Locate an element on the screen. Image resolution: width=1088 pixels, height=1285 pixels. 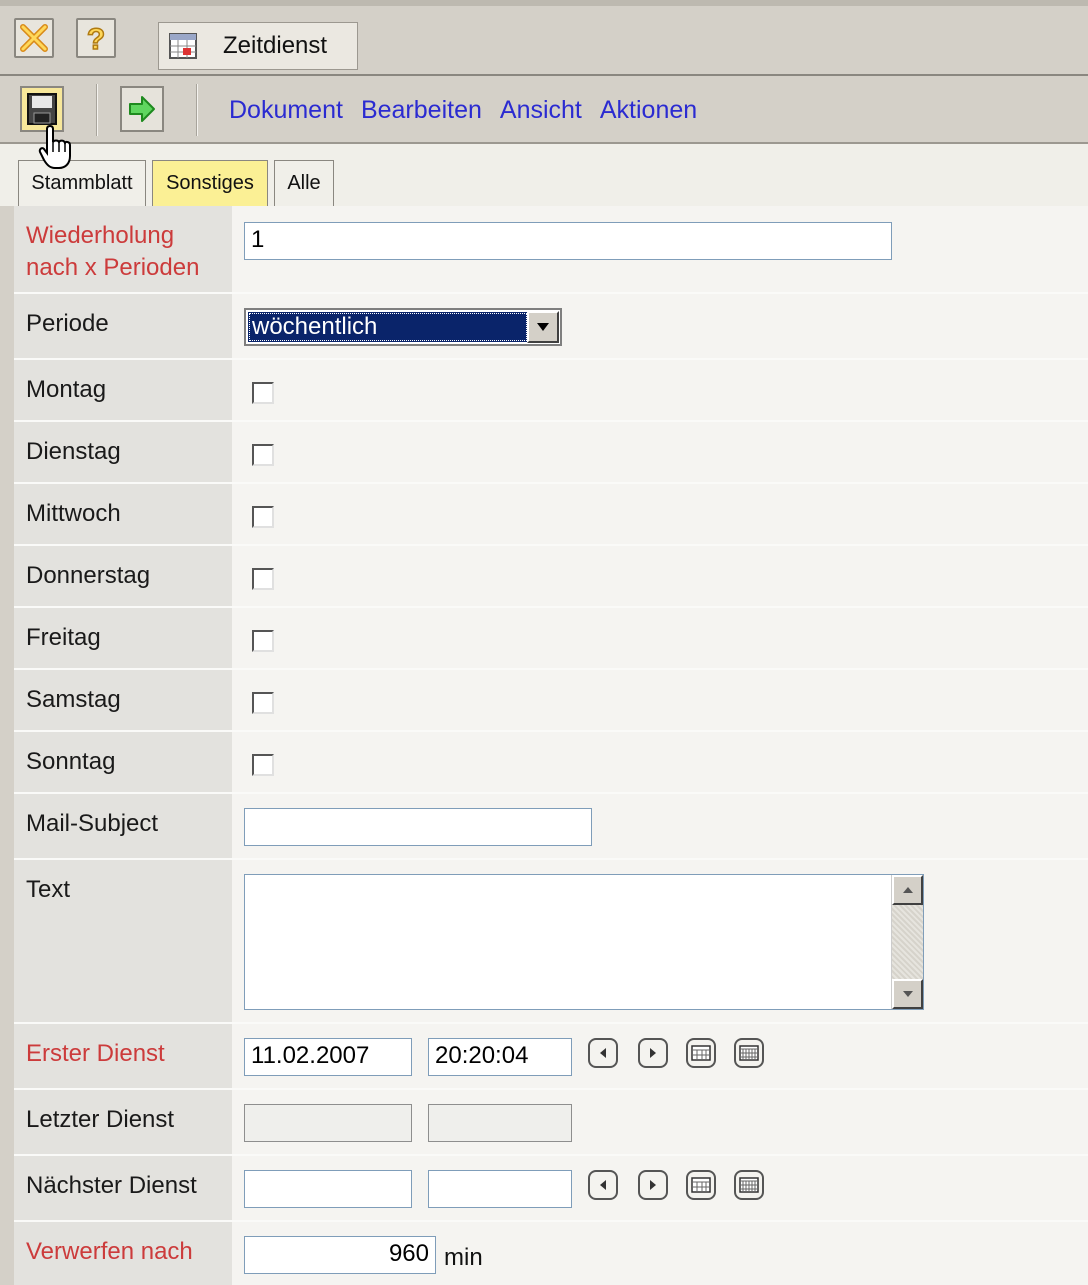
document-icon is located at coordinates (183, 46).